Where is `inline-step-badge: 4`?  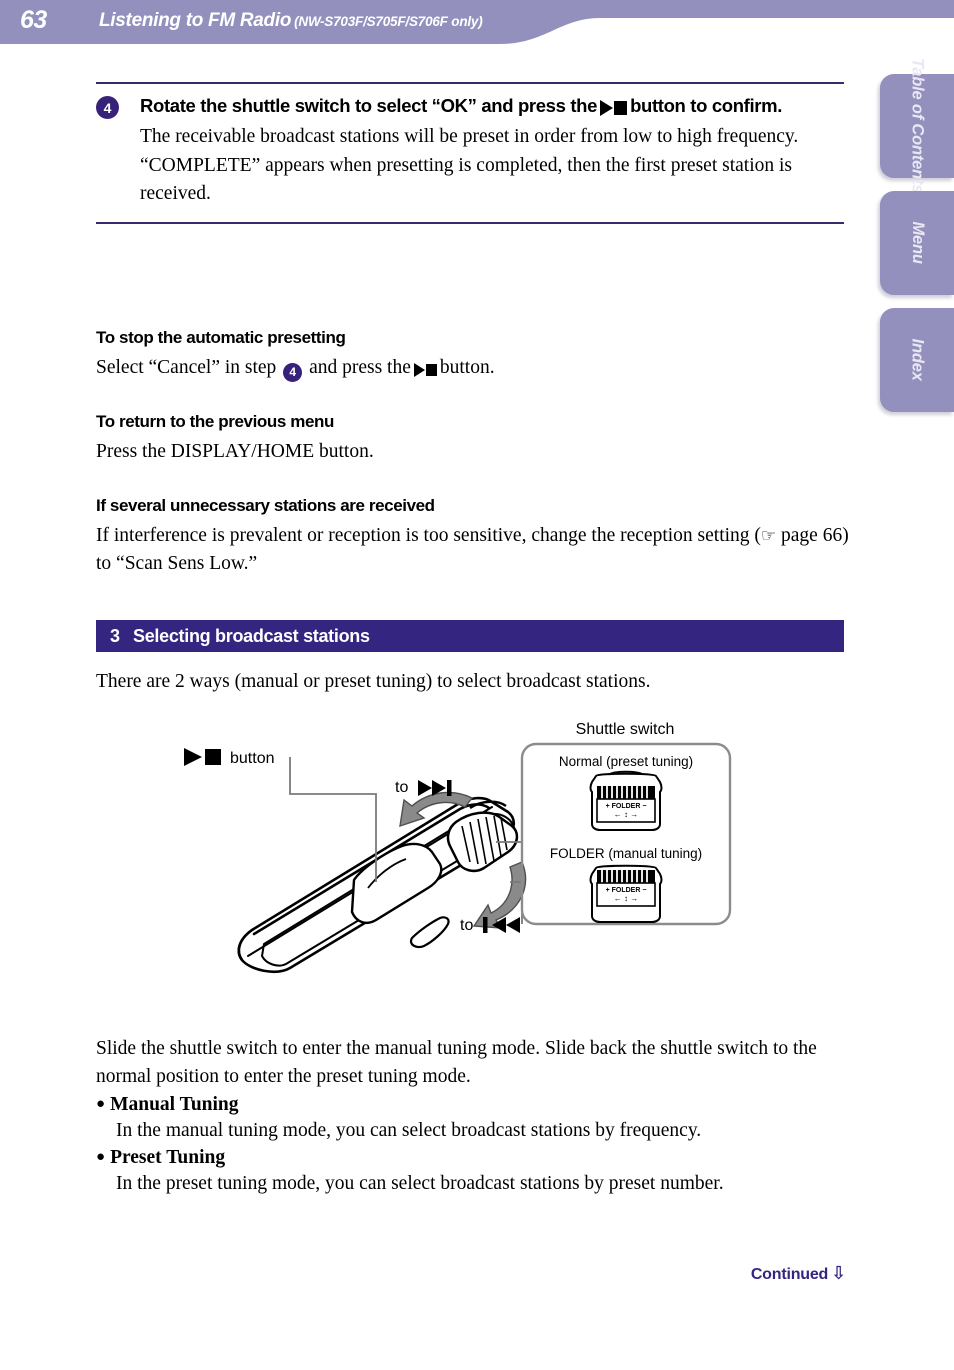
inline-step-badge: 4 is located at coordinates (293, 373).